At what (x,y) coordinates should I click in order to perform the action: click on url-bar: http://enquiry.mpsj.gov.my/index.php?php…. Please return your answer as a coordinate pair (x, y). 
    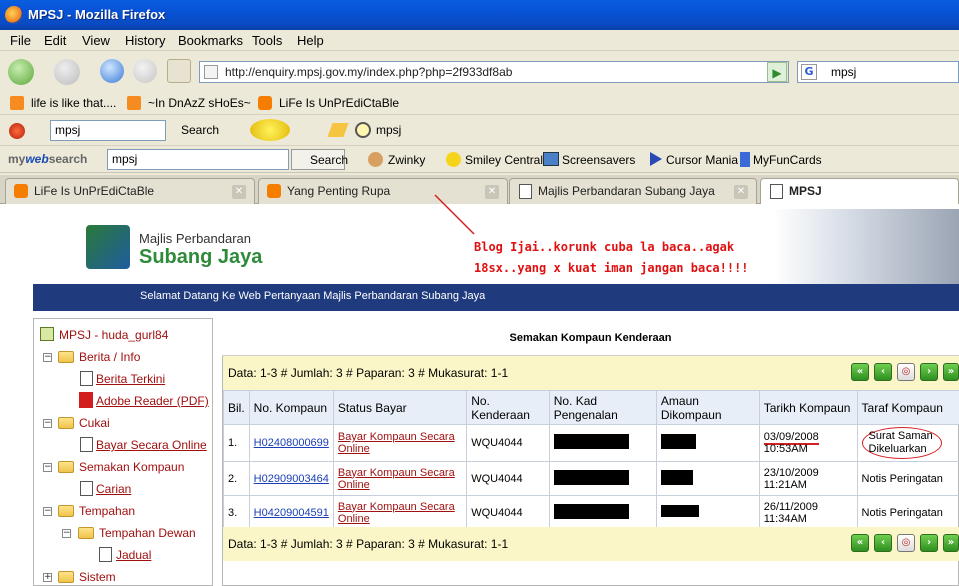
    Looking at the image, I should click on (494, 72).